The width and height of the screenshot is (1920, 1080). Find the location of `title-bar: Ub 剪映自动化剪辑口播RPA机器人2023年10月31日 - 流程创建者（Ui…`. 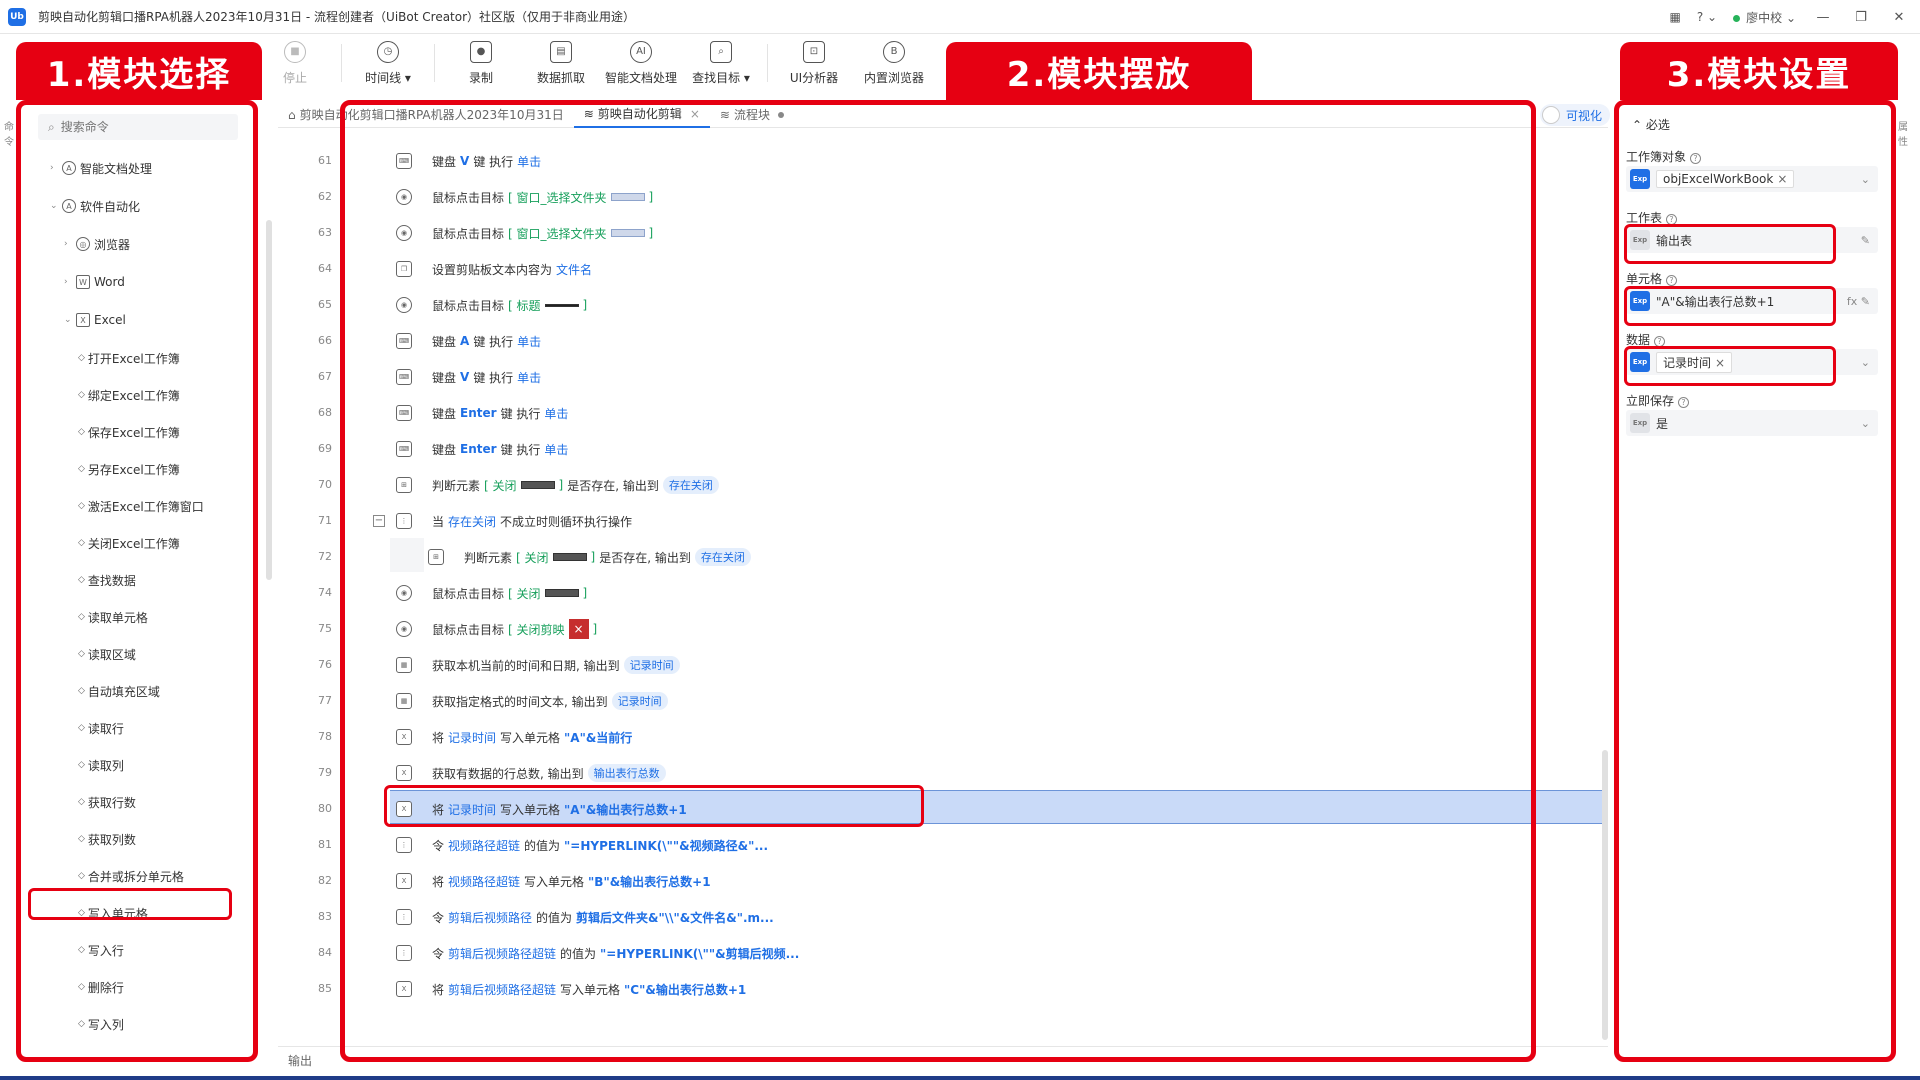

title-bar: Ub 剪映自动化剪辑口播RPA机器人2023年10月31日 - 流程创建者（Ui… is located at coordinates (960, 17).